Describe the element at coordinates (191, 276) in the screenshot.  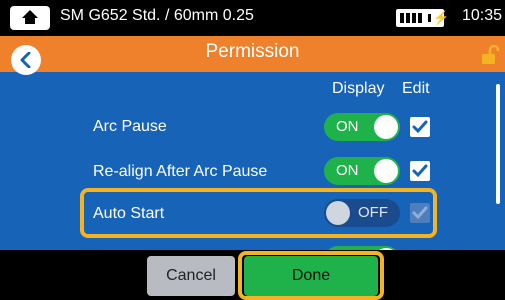
I see `cancel-button: Cancel` at that location.